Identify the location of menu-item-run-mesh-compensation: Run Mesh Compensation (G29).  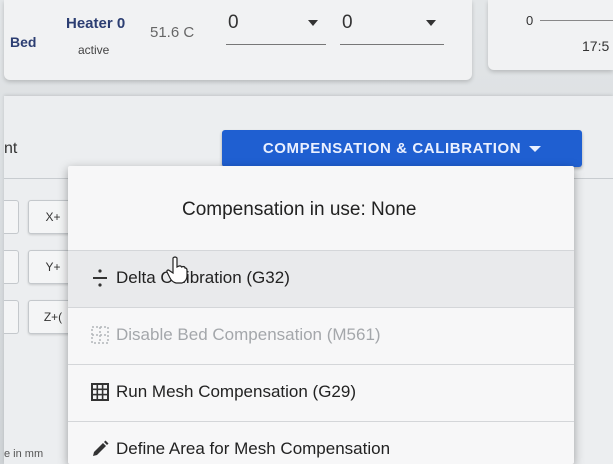
(321, 393).